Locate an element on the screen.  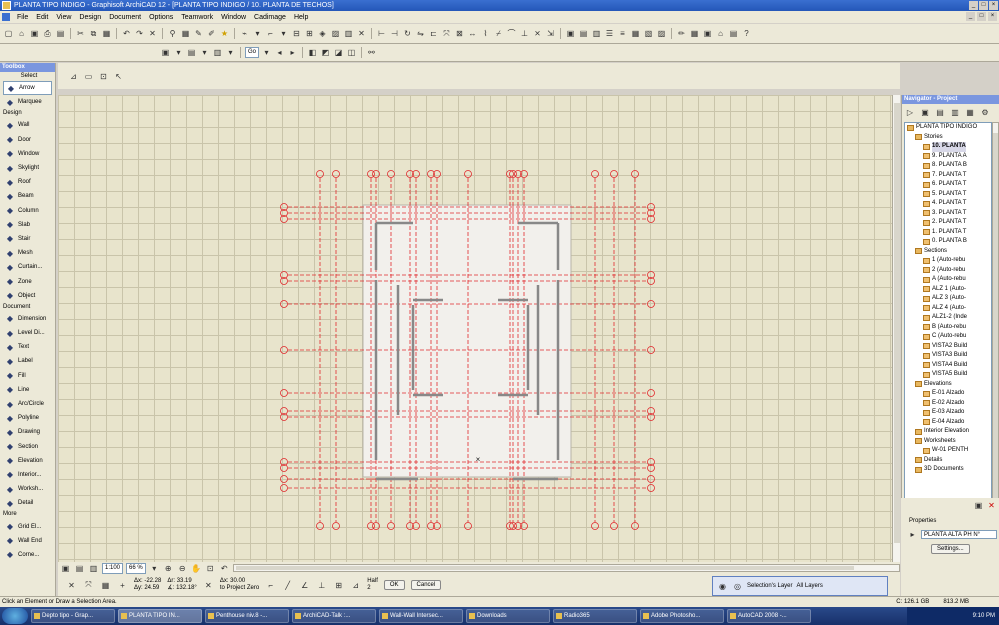
close-x-icon: ✕ is located at coordinates (361, 33).